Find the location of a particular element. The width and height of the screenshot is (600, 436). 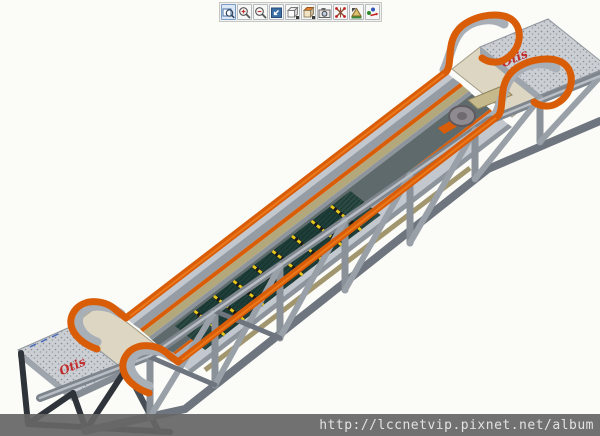

zoom-in-icon is located at coordinates (245, 12).